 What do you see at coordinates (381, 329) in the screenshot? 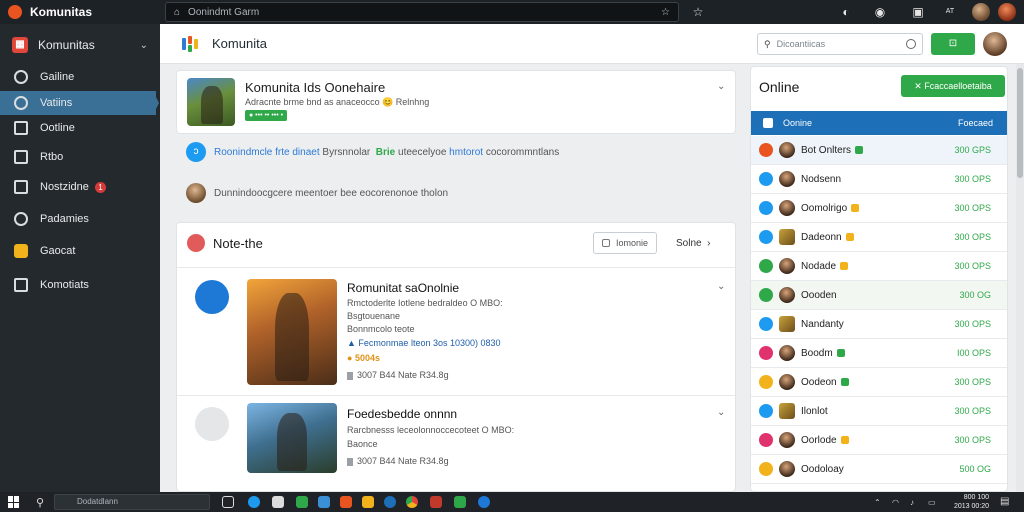
I see `post-line: Bonnmcolo teote` at bounding box center [381, 329].